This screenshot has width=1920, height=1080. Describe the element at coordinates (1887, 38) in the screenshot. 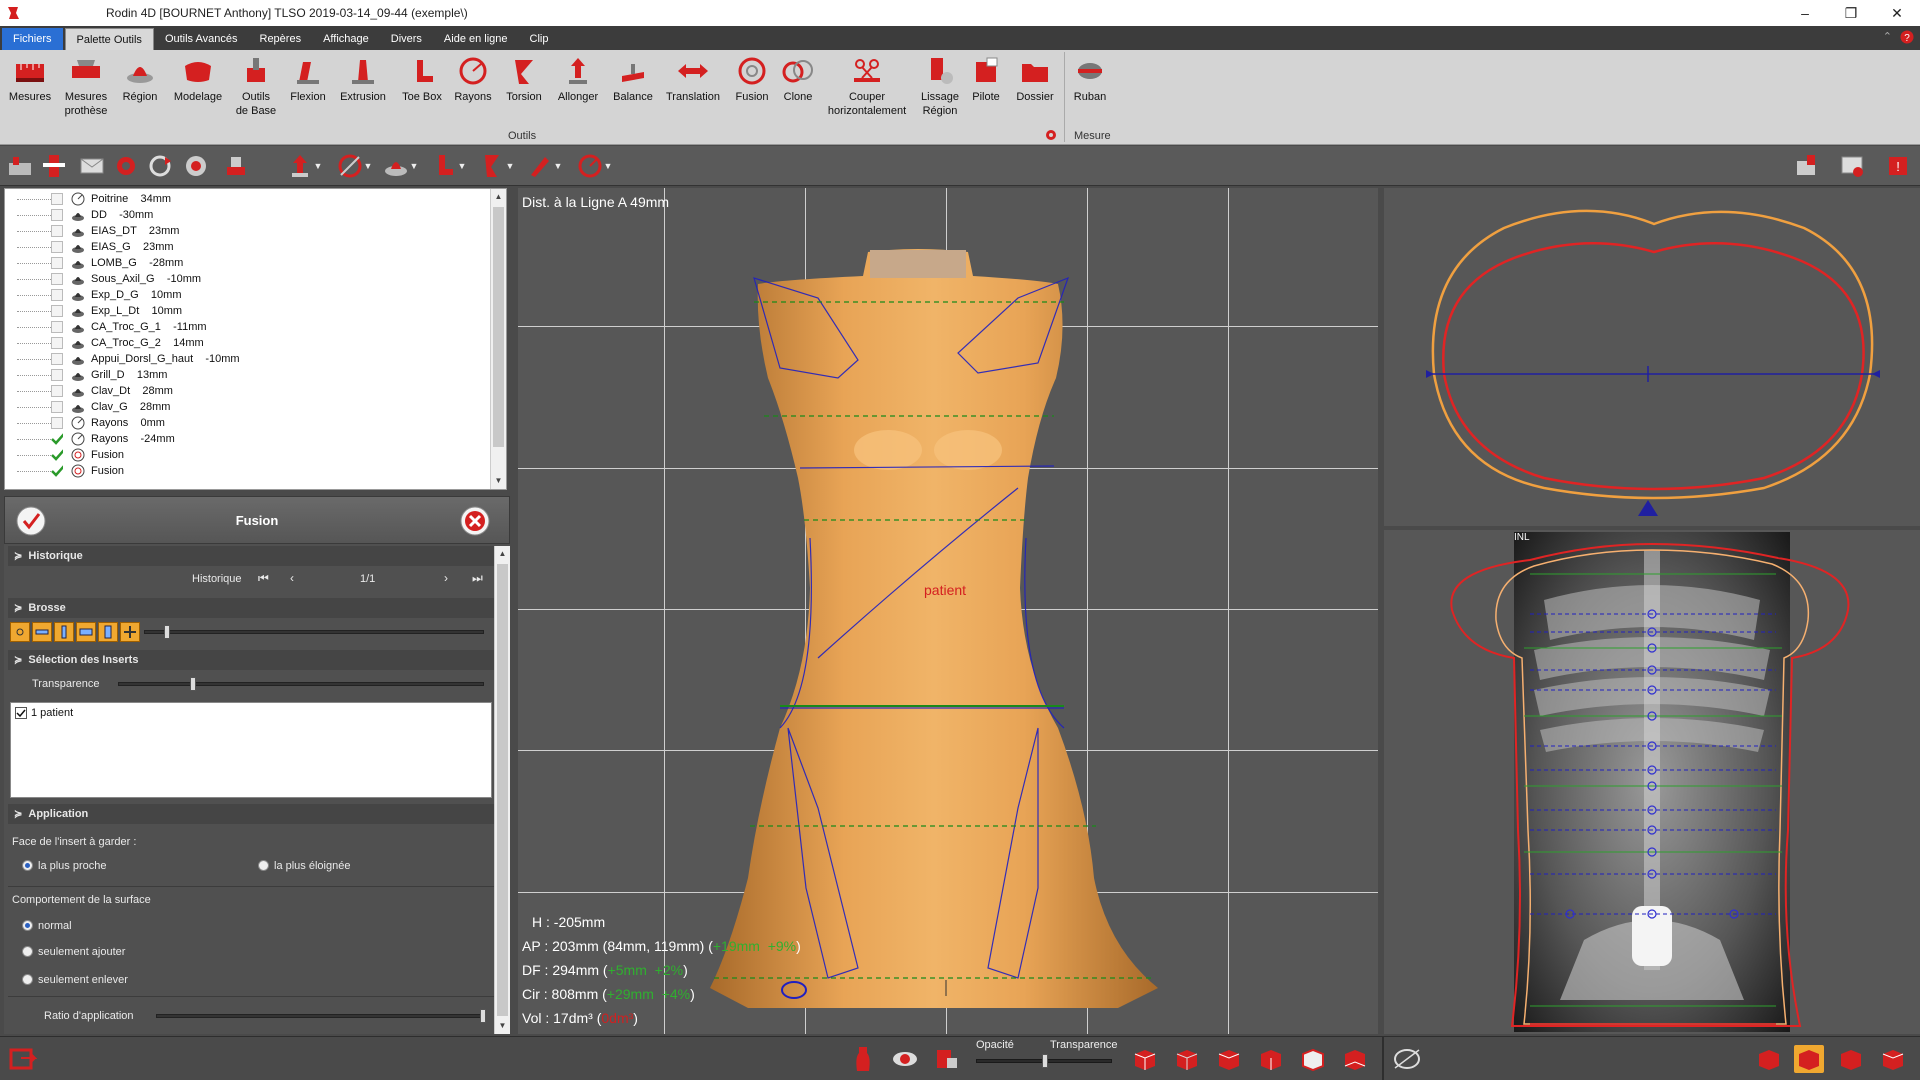

I see `ribbon-collapse-icon: ⌃` at that location.